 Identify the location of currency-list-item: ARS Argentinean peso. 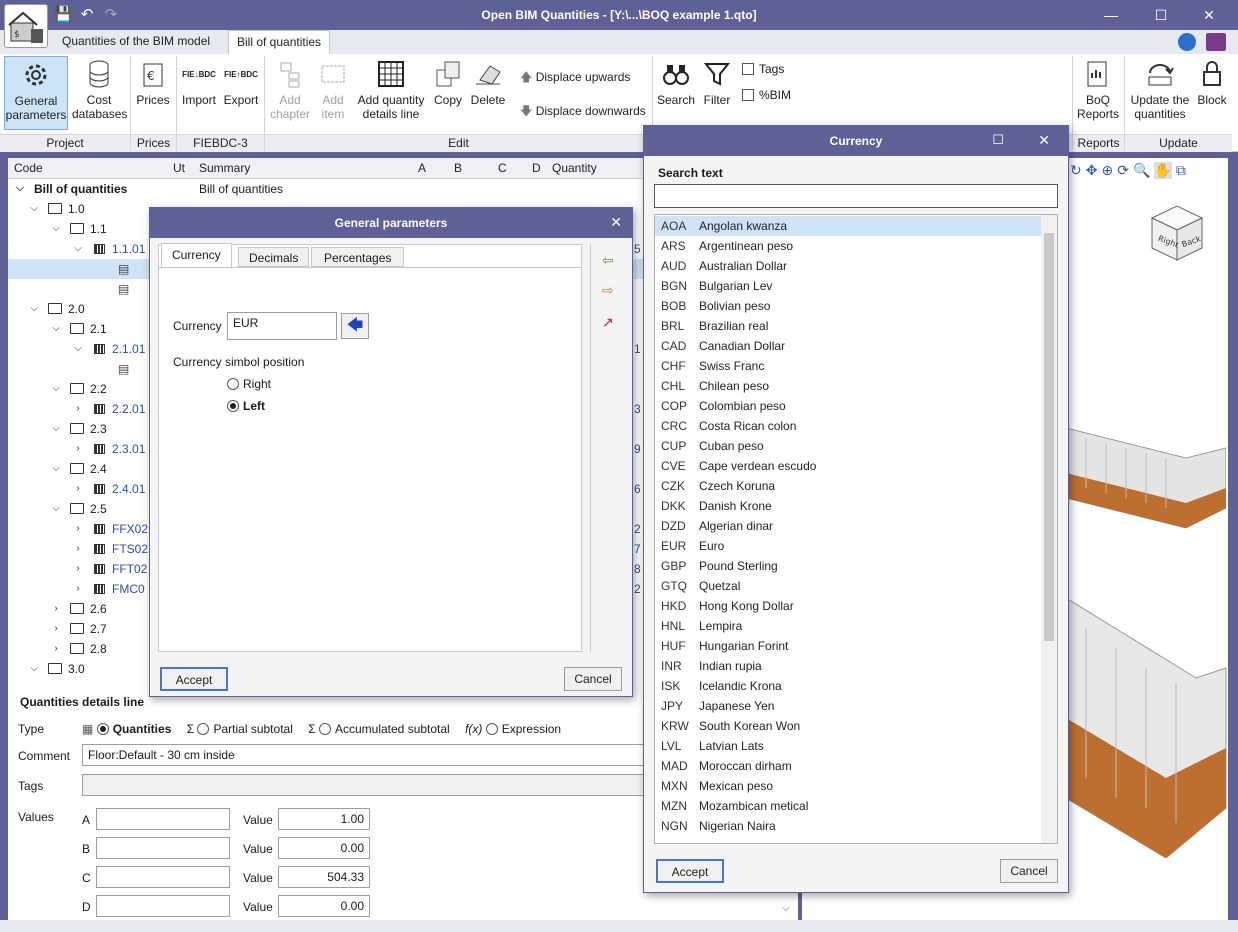
(856, 246).